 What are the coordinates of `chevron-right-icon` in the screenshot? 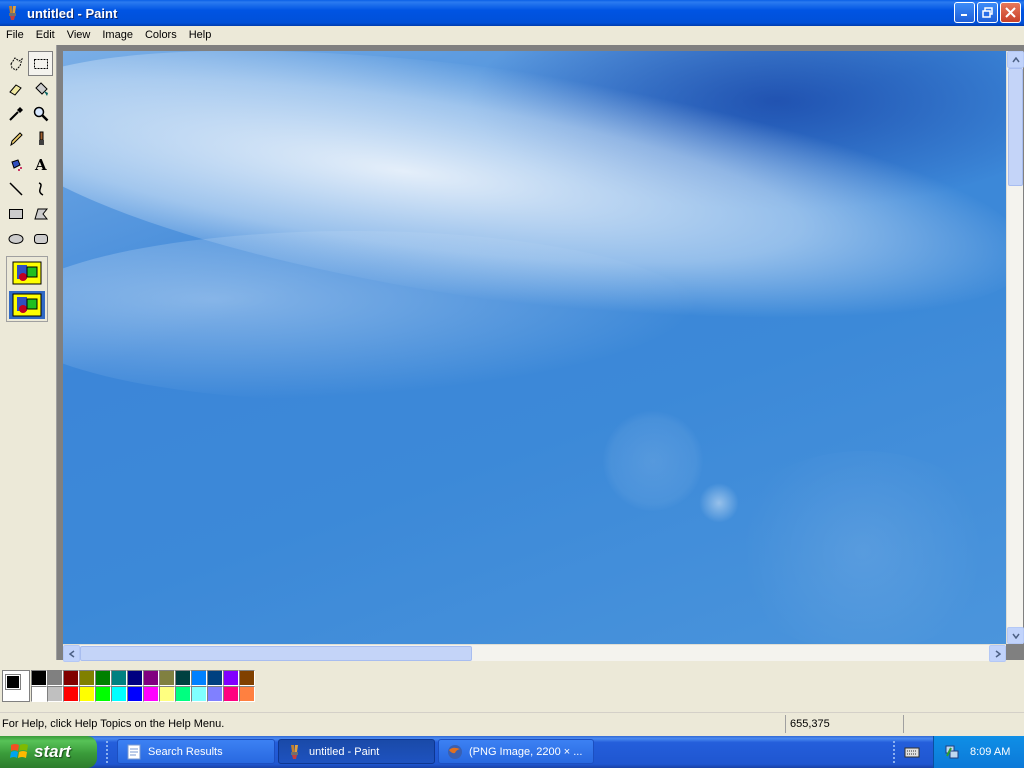 It's located at (998, 653).